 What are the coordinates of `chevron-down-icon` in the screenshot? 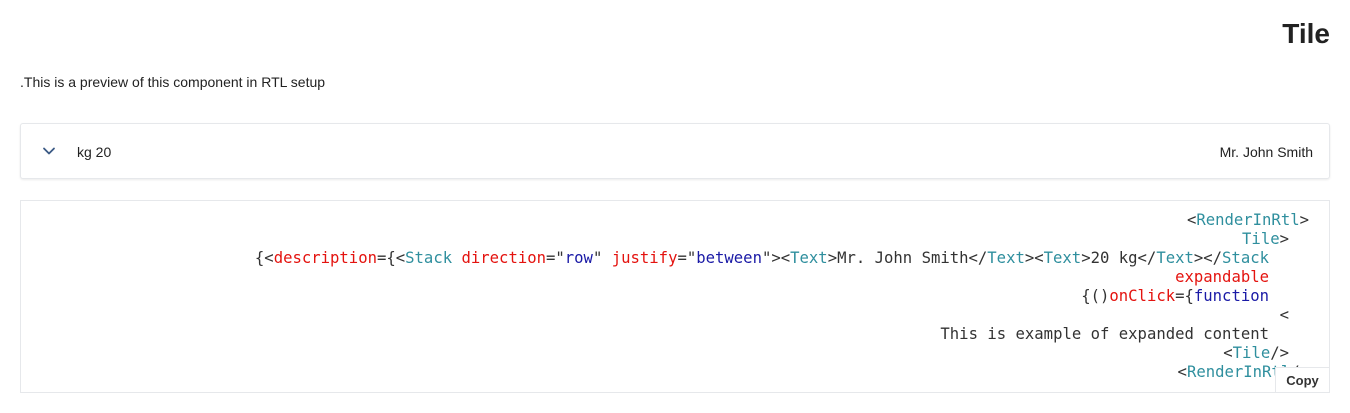 It's located at (49, 151).